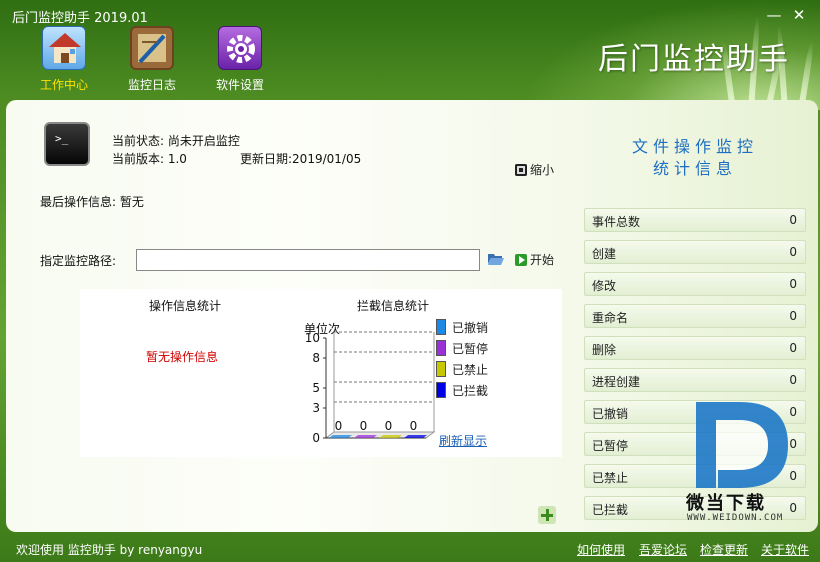 The height and width of the screenshot is (562, 820). What do you see at coordinates (695, 316) in the screenshot?
I see `stats-row: 重命名 0` at bounding box center [695, 316].